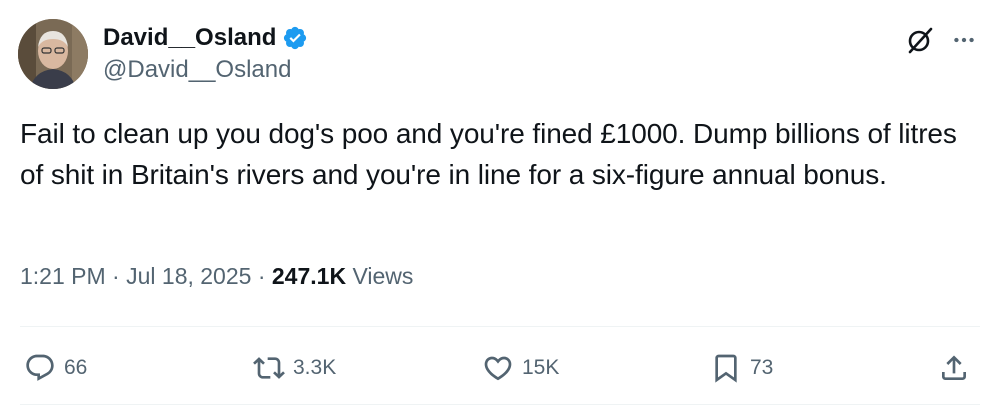 This screenshot has height=408, width=1000. Describe the element at coordinates (726, 368) in the screenshot. I see `bookmark-icon` at that location.